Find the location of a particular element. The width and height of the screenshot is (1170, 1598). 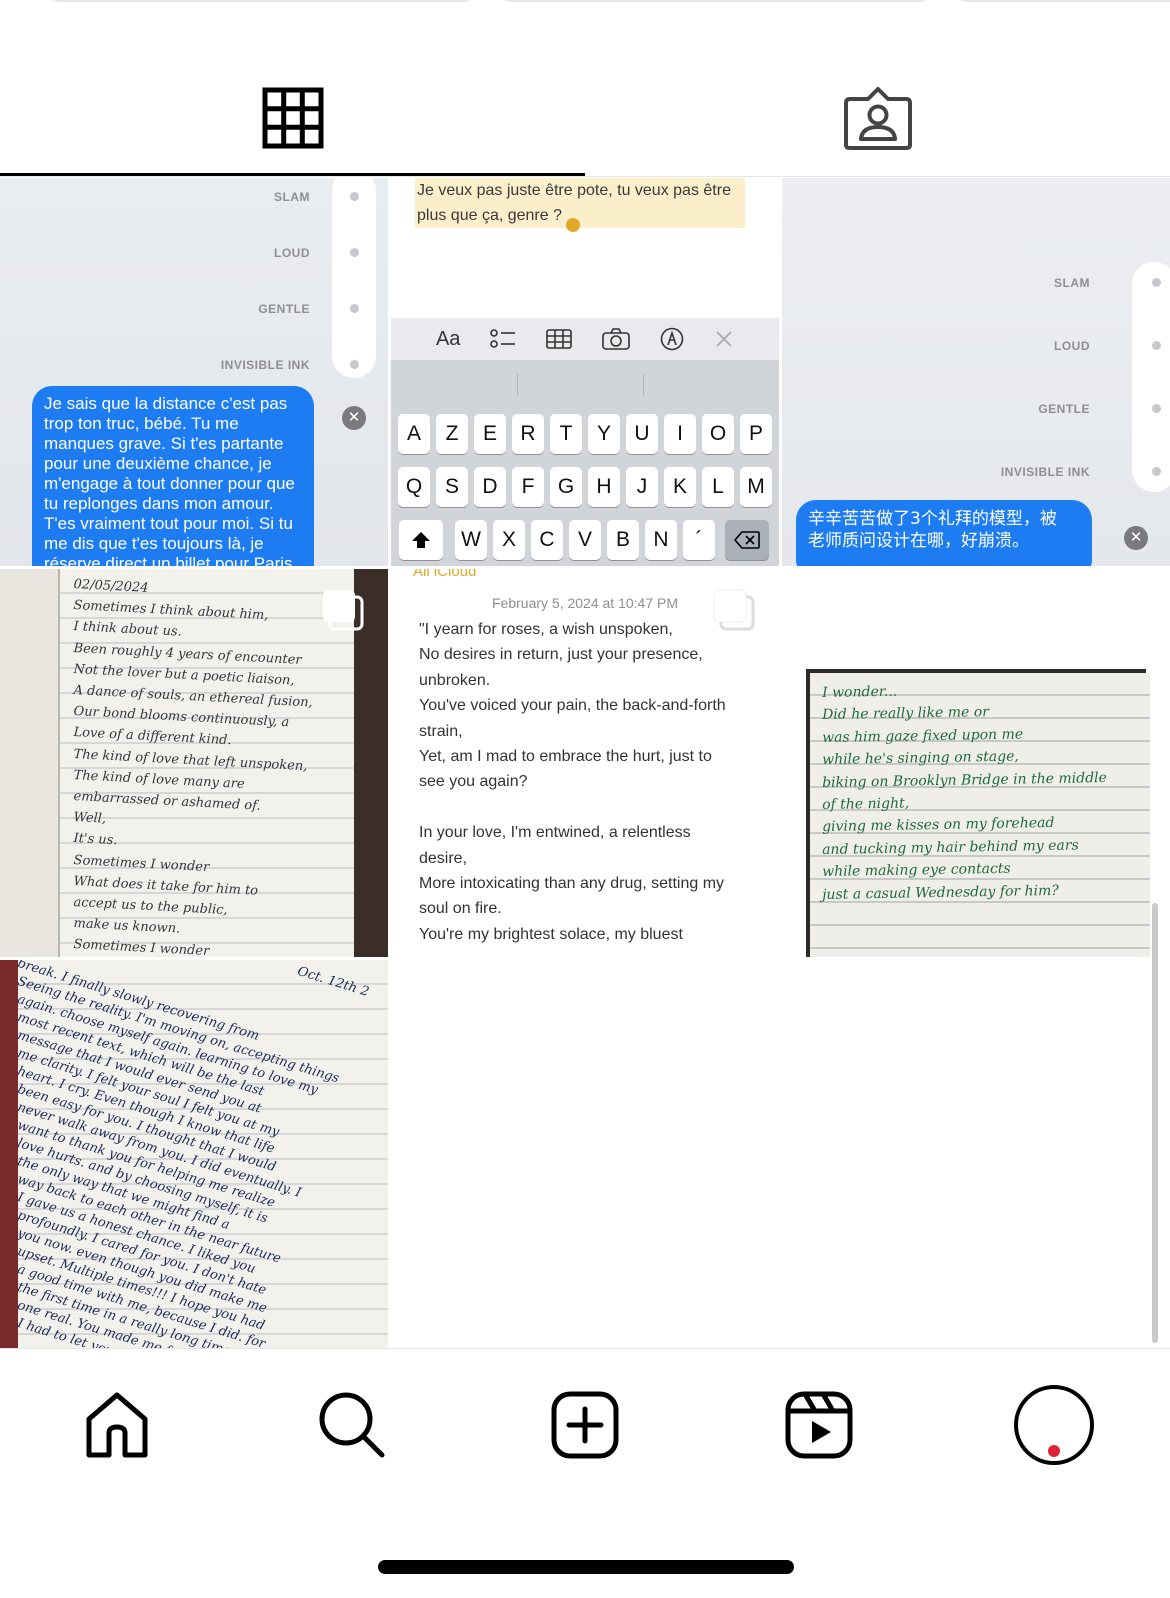

key: H is located at coordinates (604, 487).